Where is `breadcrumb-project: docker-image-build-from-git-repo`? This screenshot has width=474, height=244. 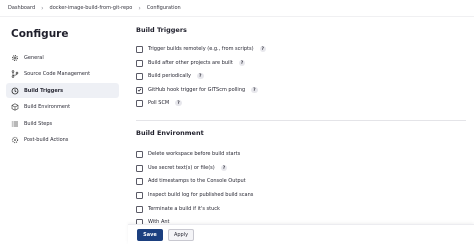
breadcrumb-project: docker-image-build-from-git-repo is located at coordinates (91, 8).